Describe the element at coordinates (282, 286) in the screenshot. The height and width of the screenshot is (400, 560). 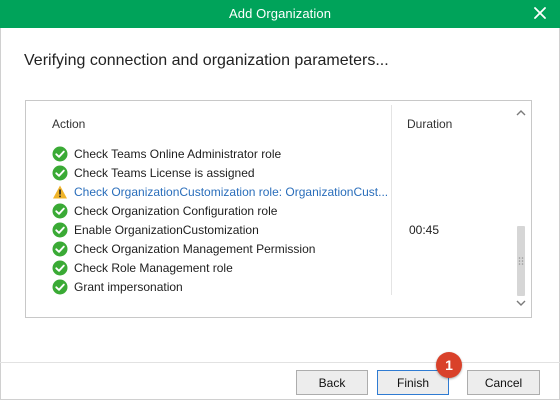
I see `table-row: Grant impersonation` at that location.